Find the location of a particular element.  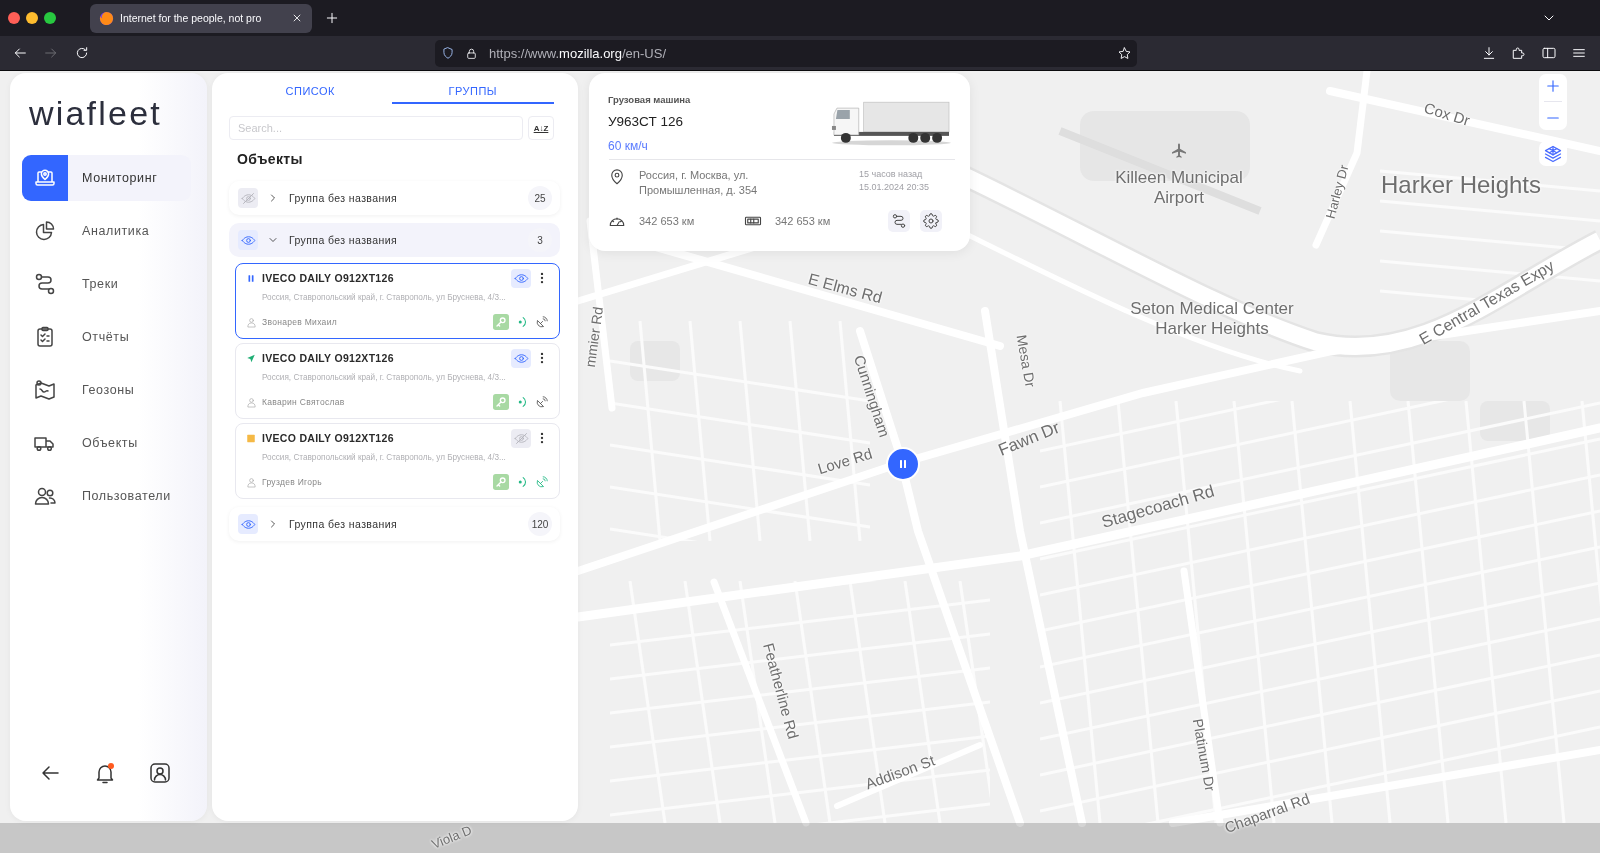

map-icon is located at coordinates (45, 390).